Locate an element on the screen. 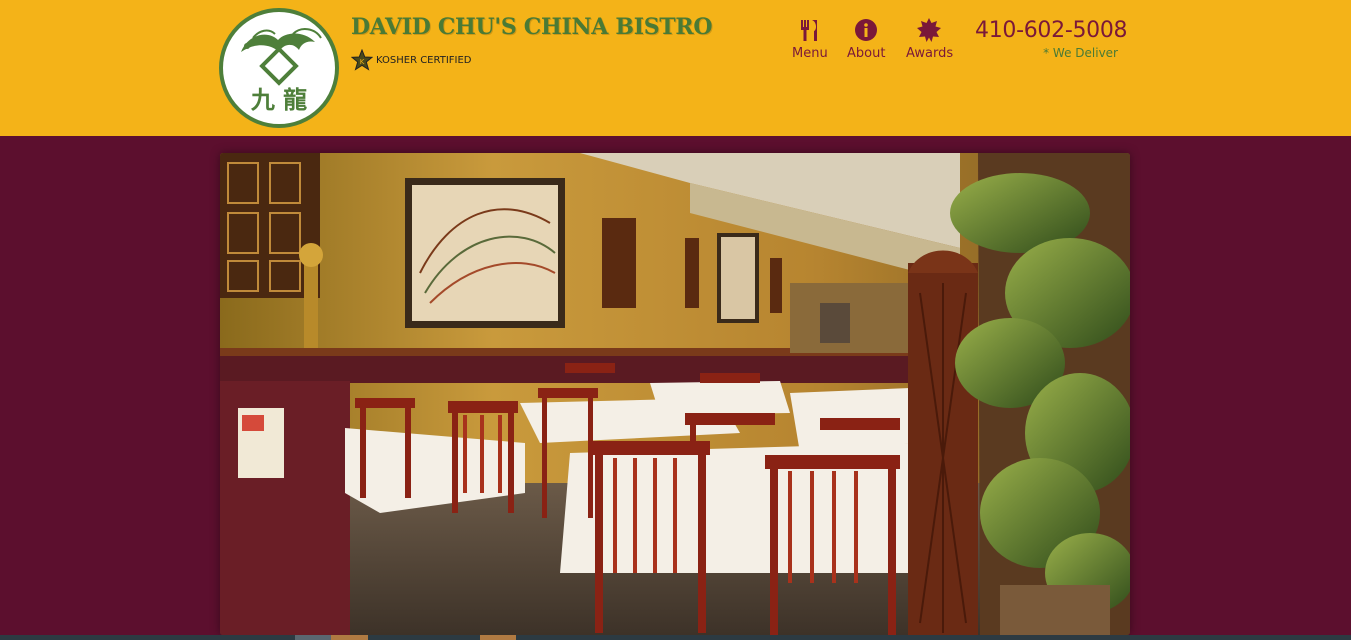  logo: 九 龍 is located at coordinates (279, 68).